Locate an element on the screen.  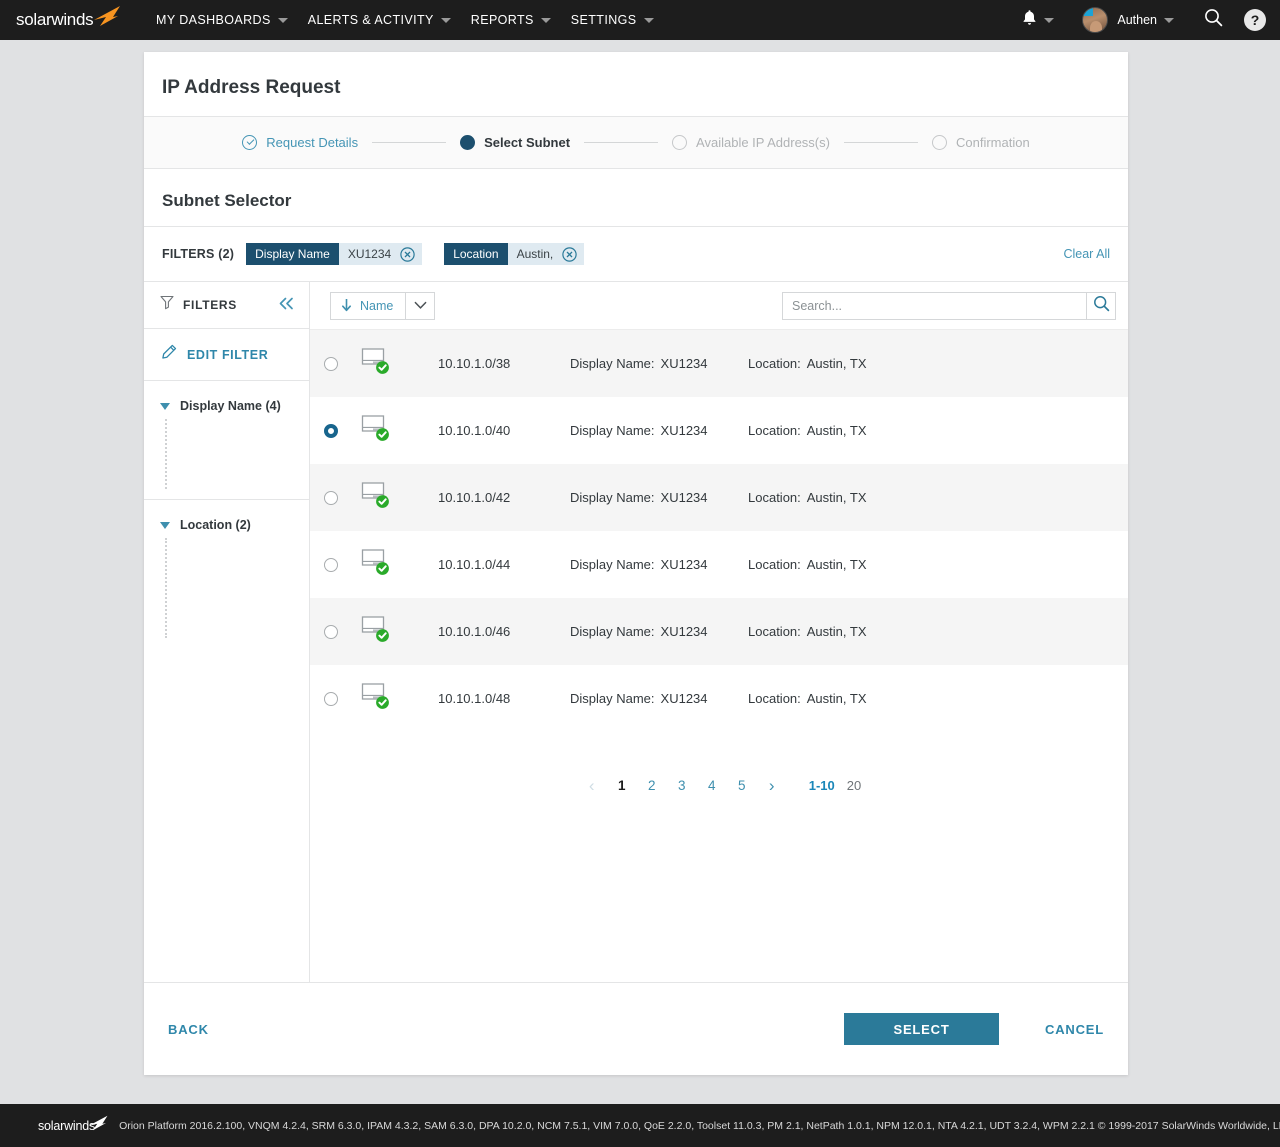
chevron-double-left-icon is located at coordinates (286, 305).